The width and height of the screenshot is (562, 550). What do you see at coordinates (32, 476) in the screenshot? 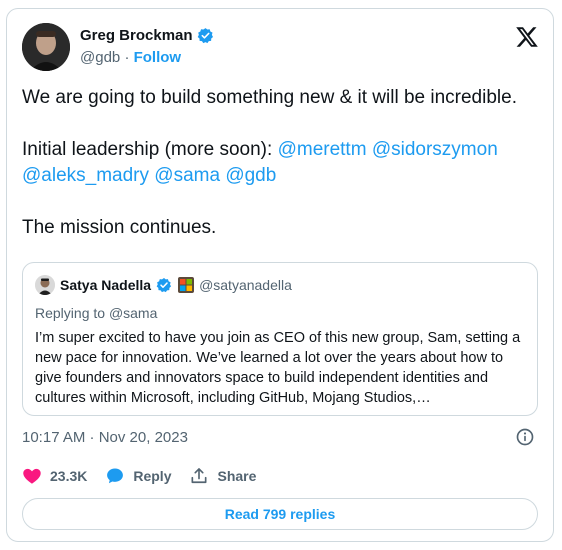
I see `heart-icon` at bounding box center [32, 476].